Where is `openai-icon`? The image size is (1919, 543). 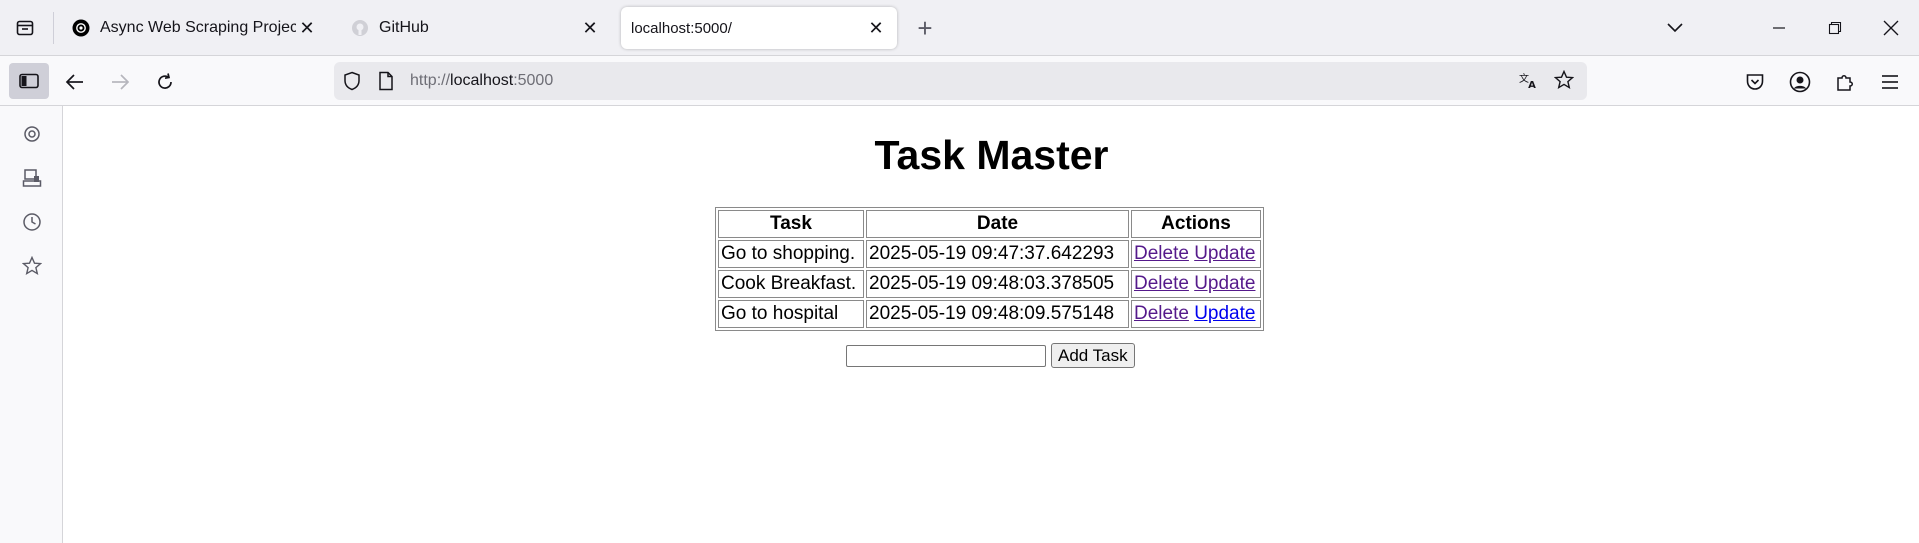 openai-icon is located at coordinates (81, 28).